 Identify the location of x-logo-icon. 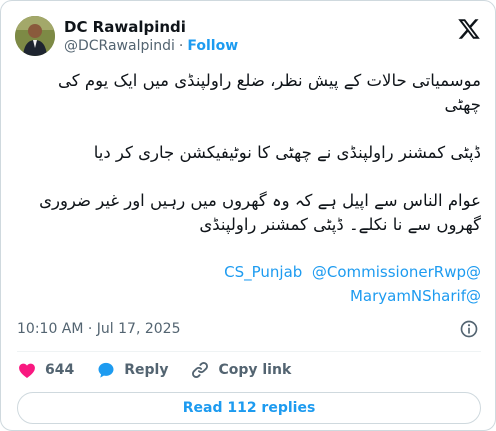
(469, 29).